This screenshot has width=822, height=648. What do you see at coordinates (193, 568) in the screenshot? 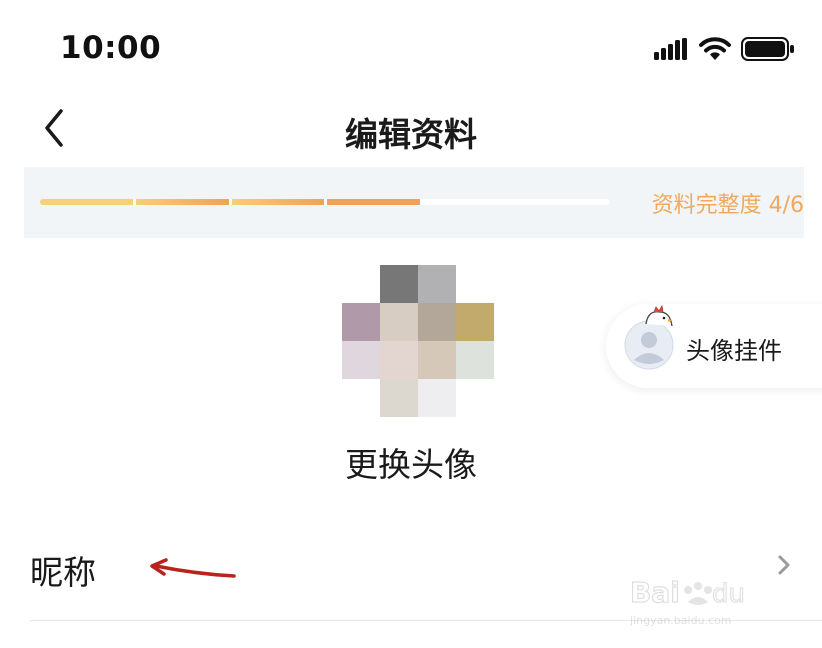
I see `annotation-arrow-icon` at bounding box center [193, 568].